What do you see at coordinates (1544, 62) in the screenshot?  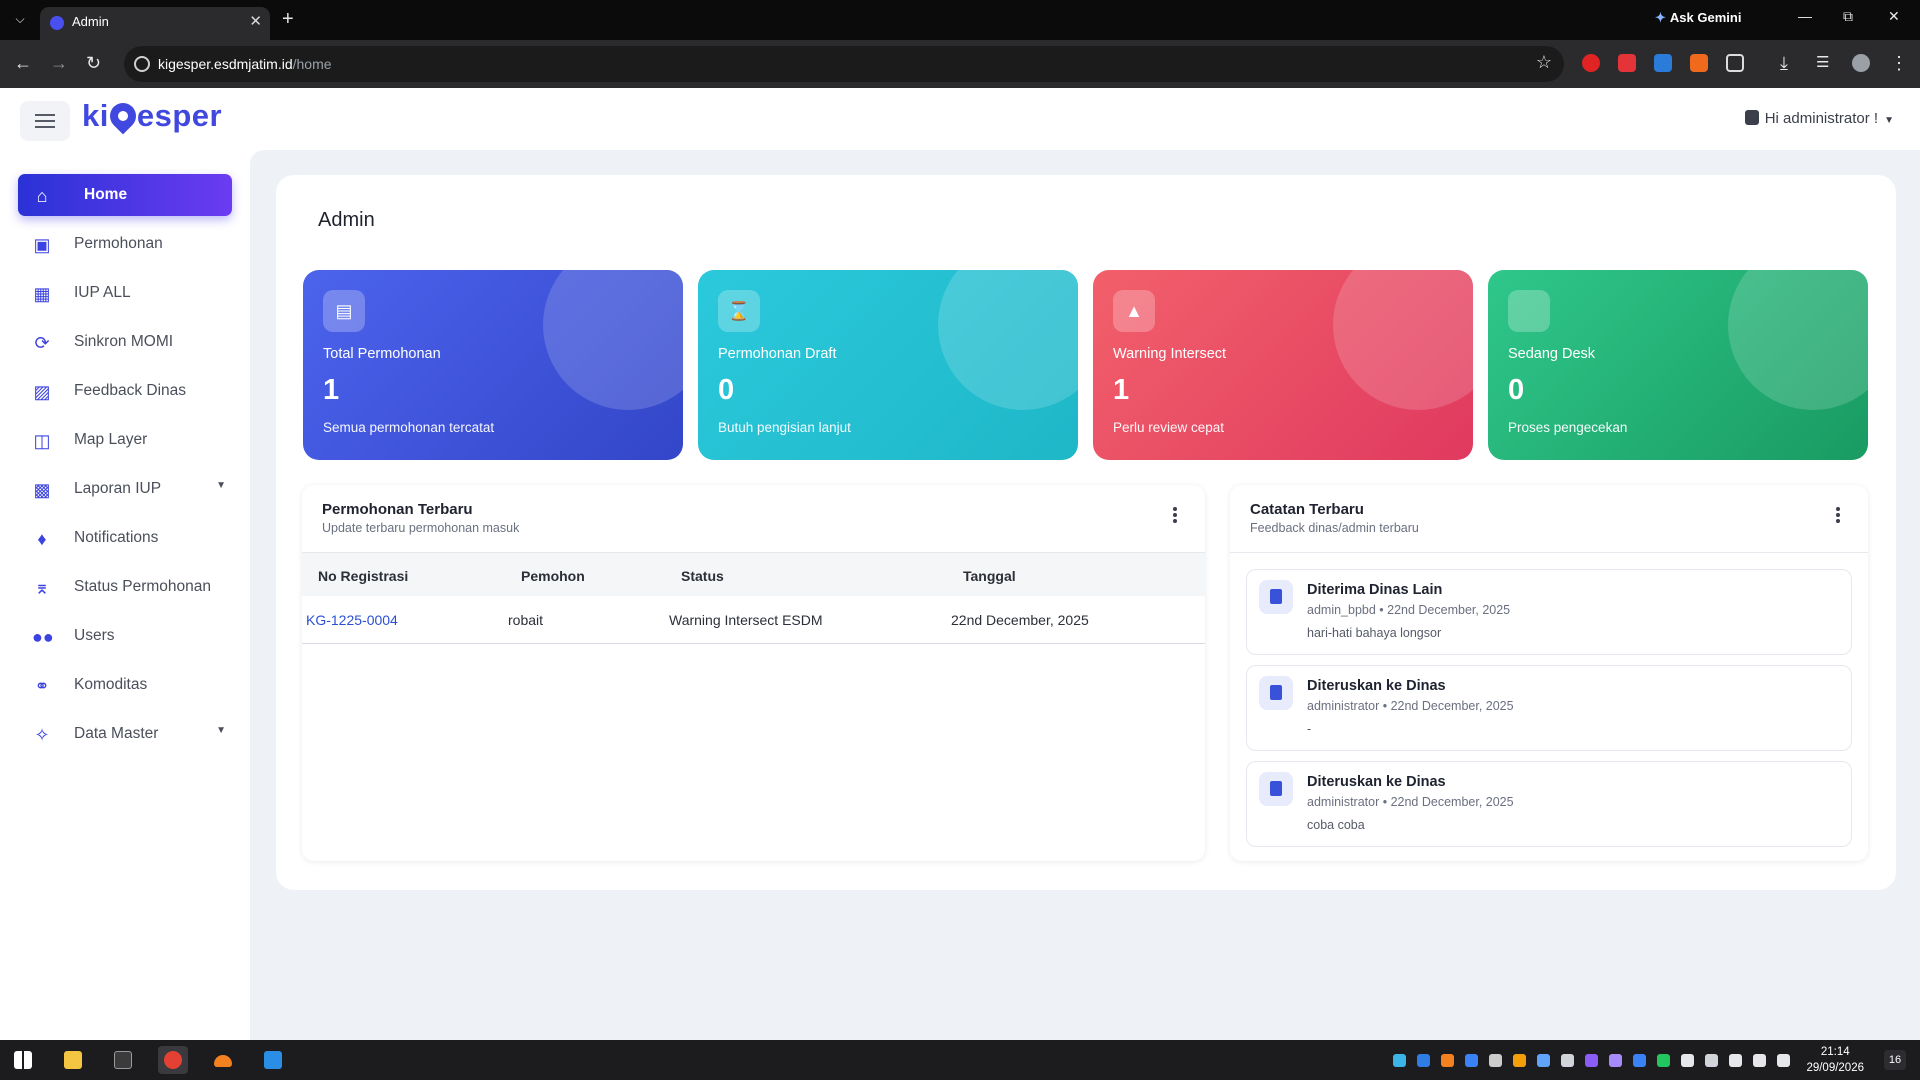 I see `bookmark-star-icon: ☆` at bounding box center [1544, 62].